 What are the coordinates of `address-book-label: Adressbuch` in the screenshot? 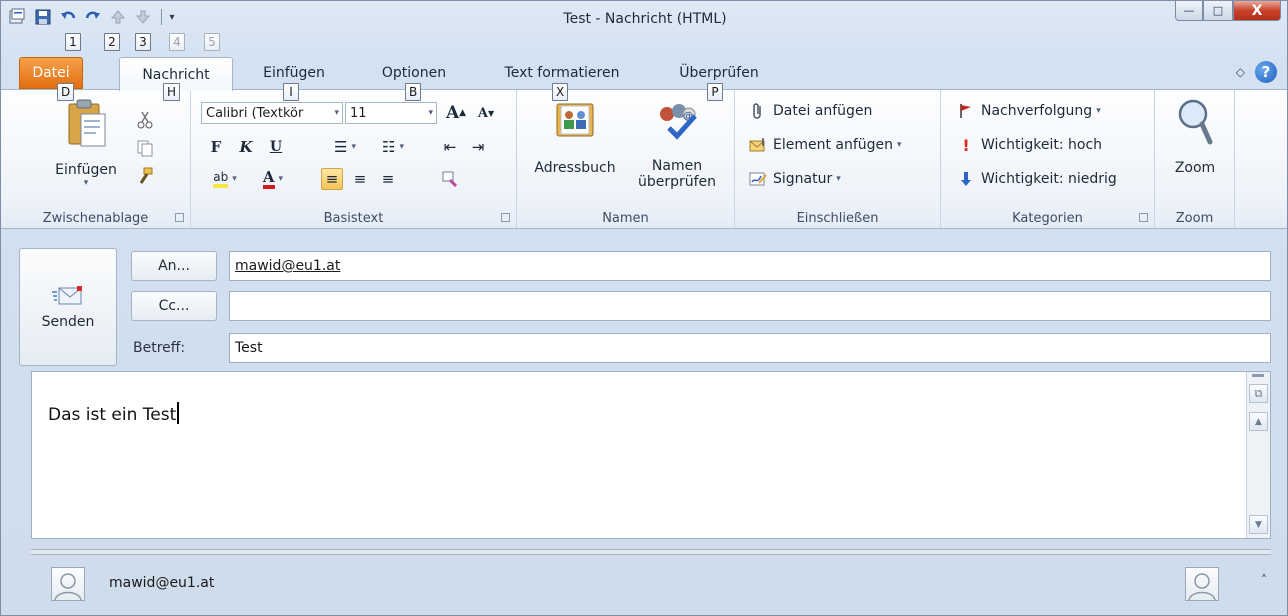 It's located at (575, 168).